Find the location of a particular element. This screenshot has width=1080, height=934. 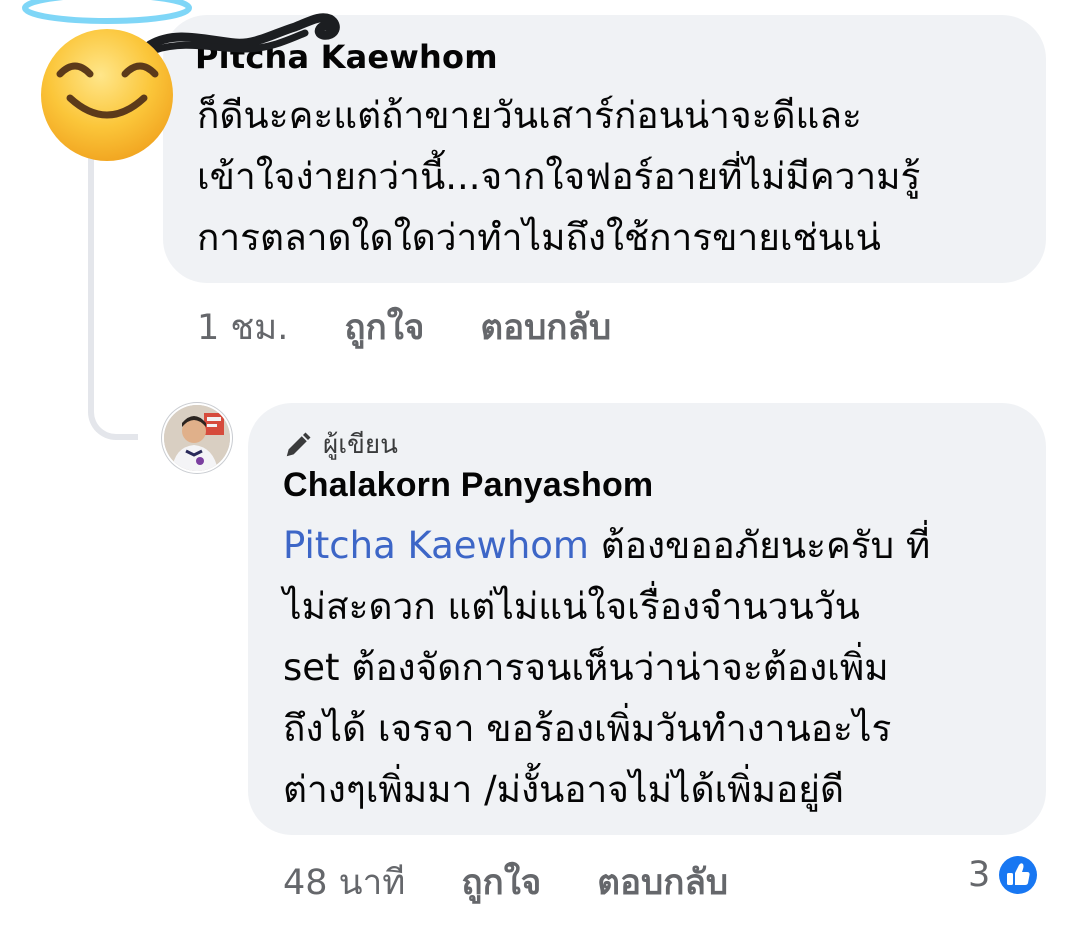

comment-meta-row: 48 นาที ถูกใจ ตอบกลับ is located at coordinates (505, 882).